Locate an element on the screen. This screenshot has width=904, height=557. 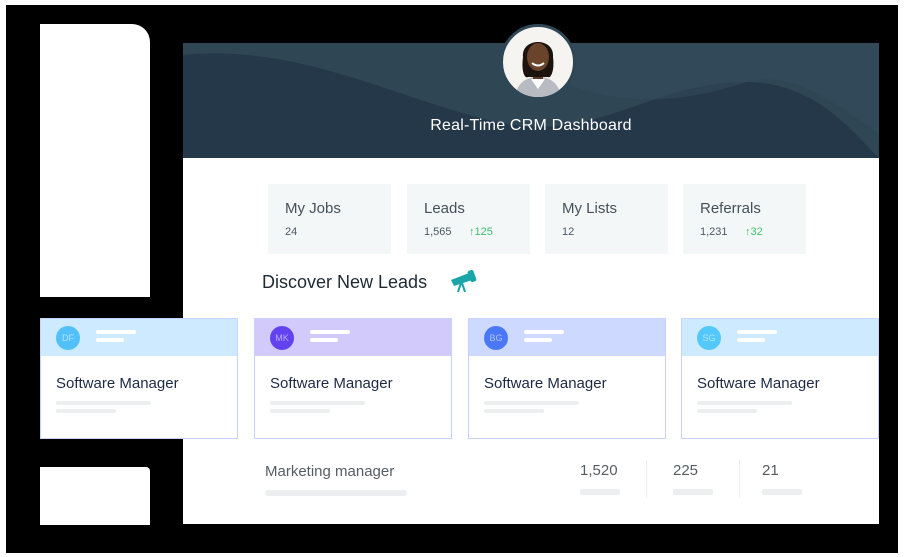
lead-avatar: BG is located at coordinates (496, 338).